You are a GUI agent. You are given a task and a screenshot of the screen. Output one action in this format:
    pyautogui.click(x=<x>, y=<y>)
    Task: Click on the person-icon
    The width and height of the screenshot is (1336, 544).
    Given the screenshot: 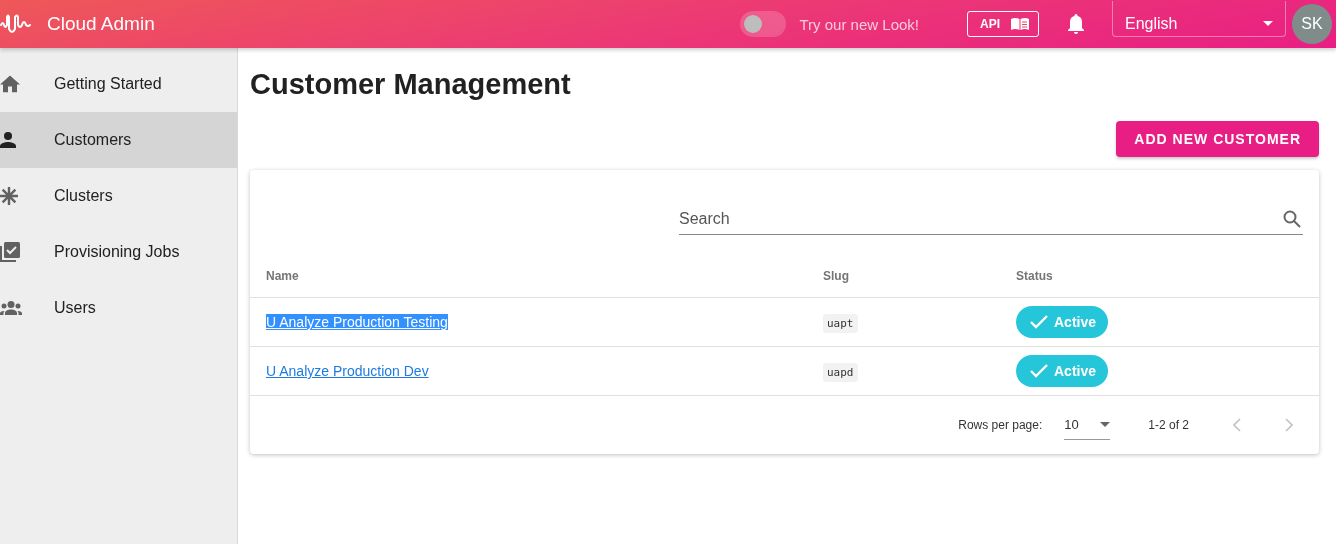 What is the action you would take?
    pyautogui.click(x=8, y=140)
    